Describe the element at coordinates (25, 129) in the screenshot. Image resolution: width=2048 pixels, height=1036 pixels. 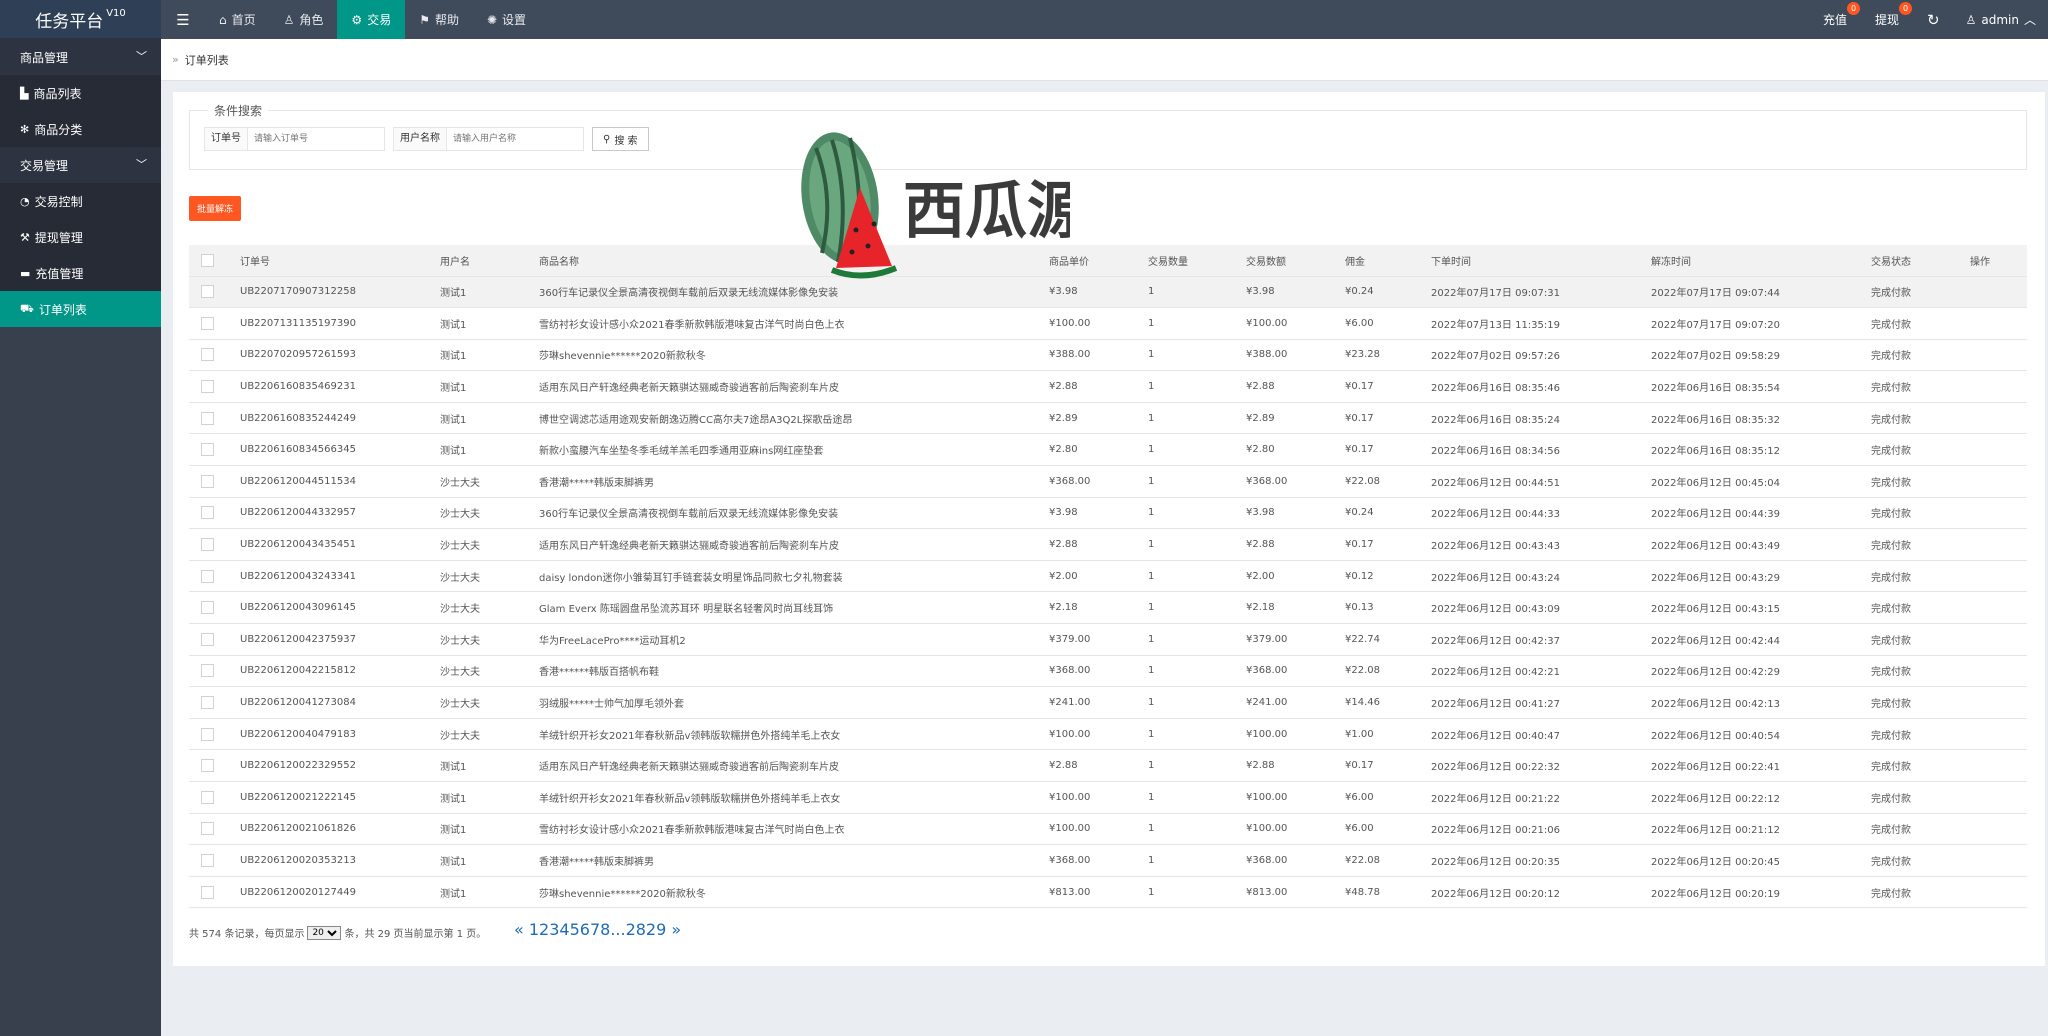
I see `snowflake-icon: ✻` at that location.